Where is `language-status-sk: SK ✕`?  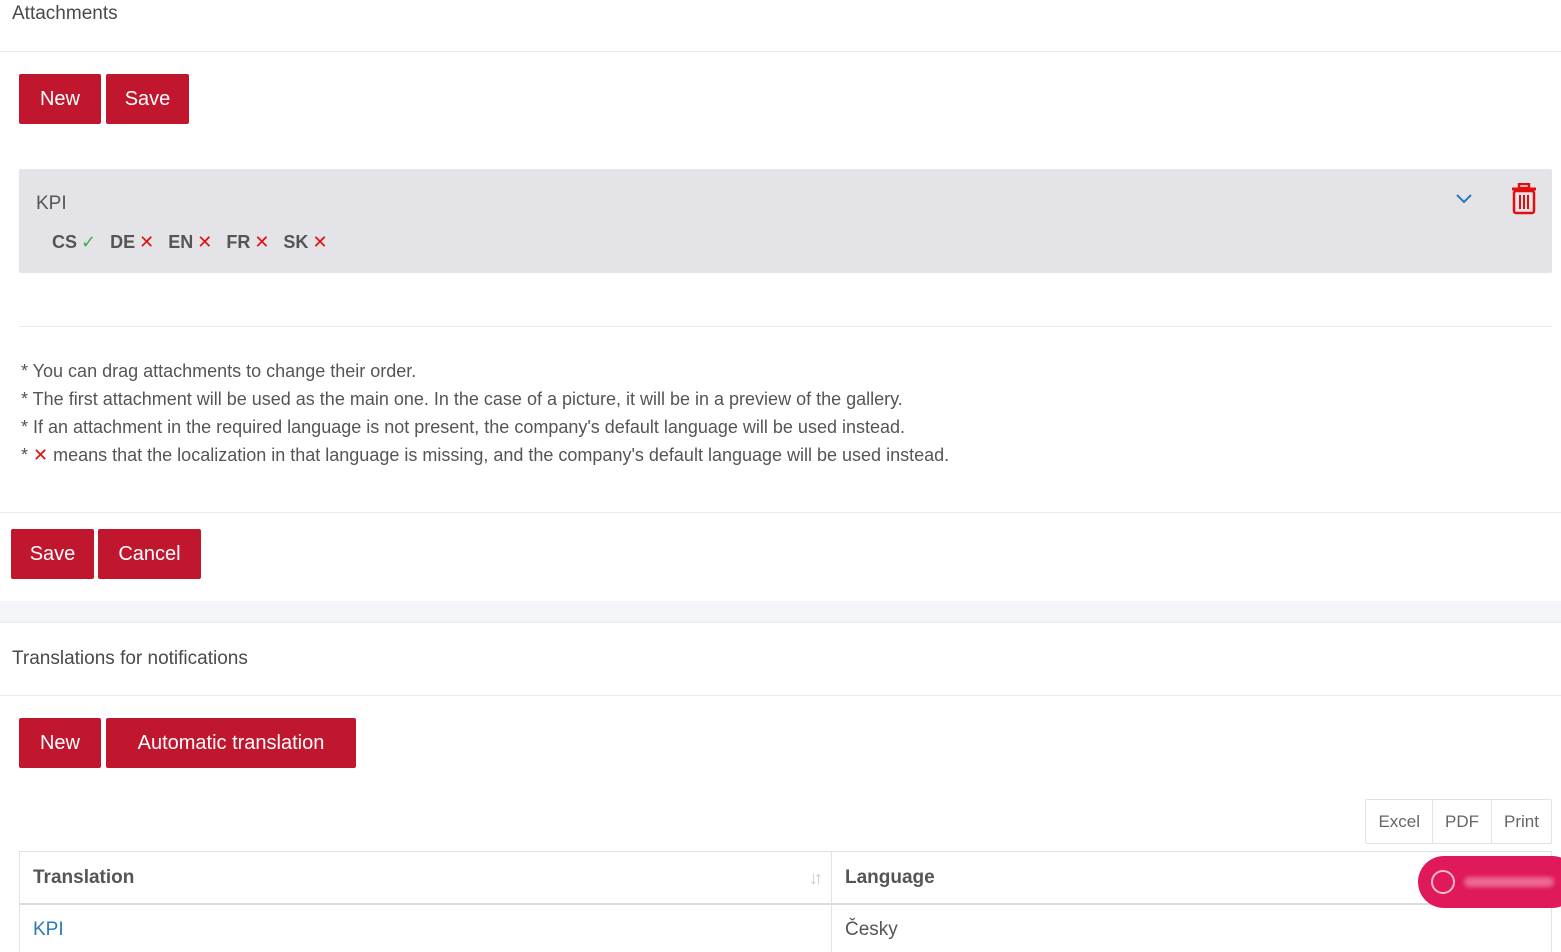 language-status-sk: SK ✕ is located at coordinates (305, 242).